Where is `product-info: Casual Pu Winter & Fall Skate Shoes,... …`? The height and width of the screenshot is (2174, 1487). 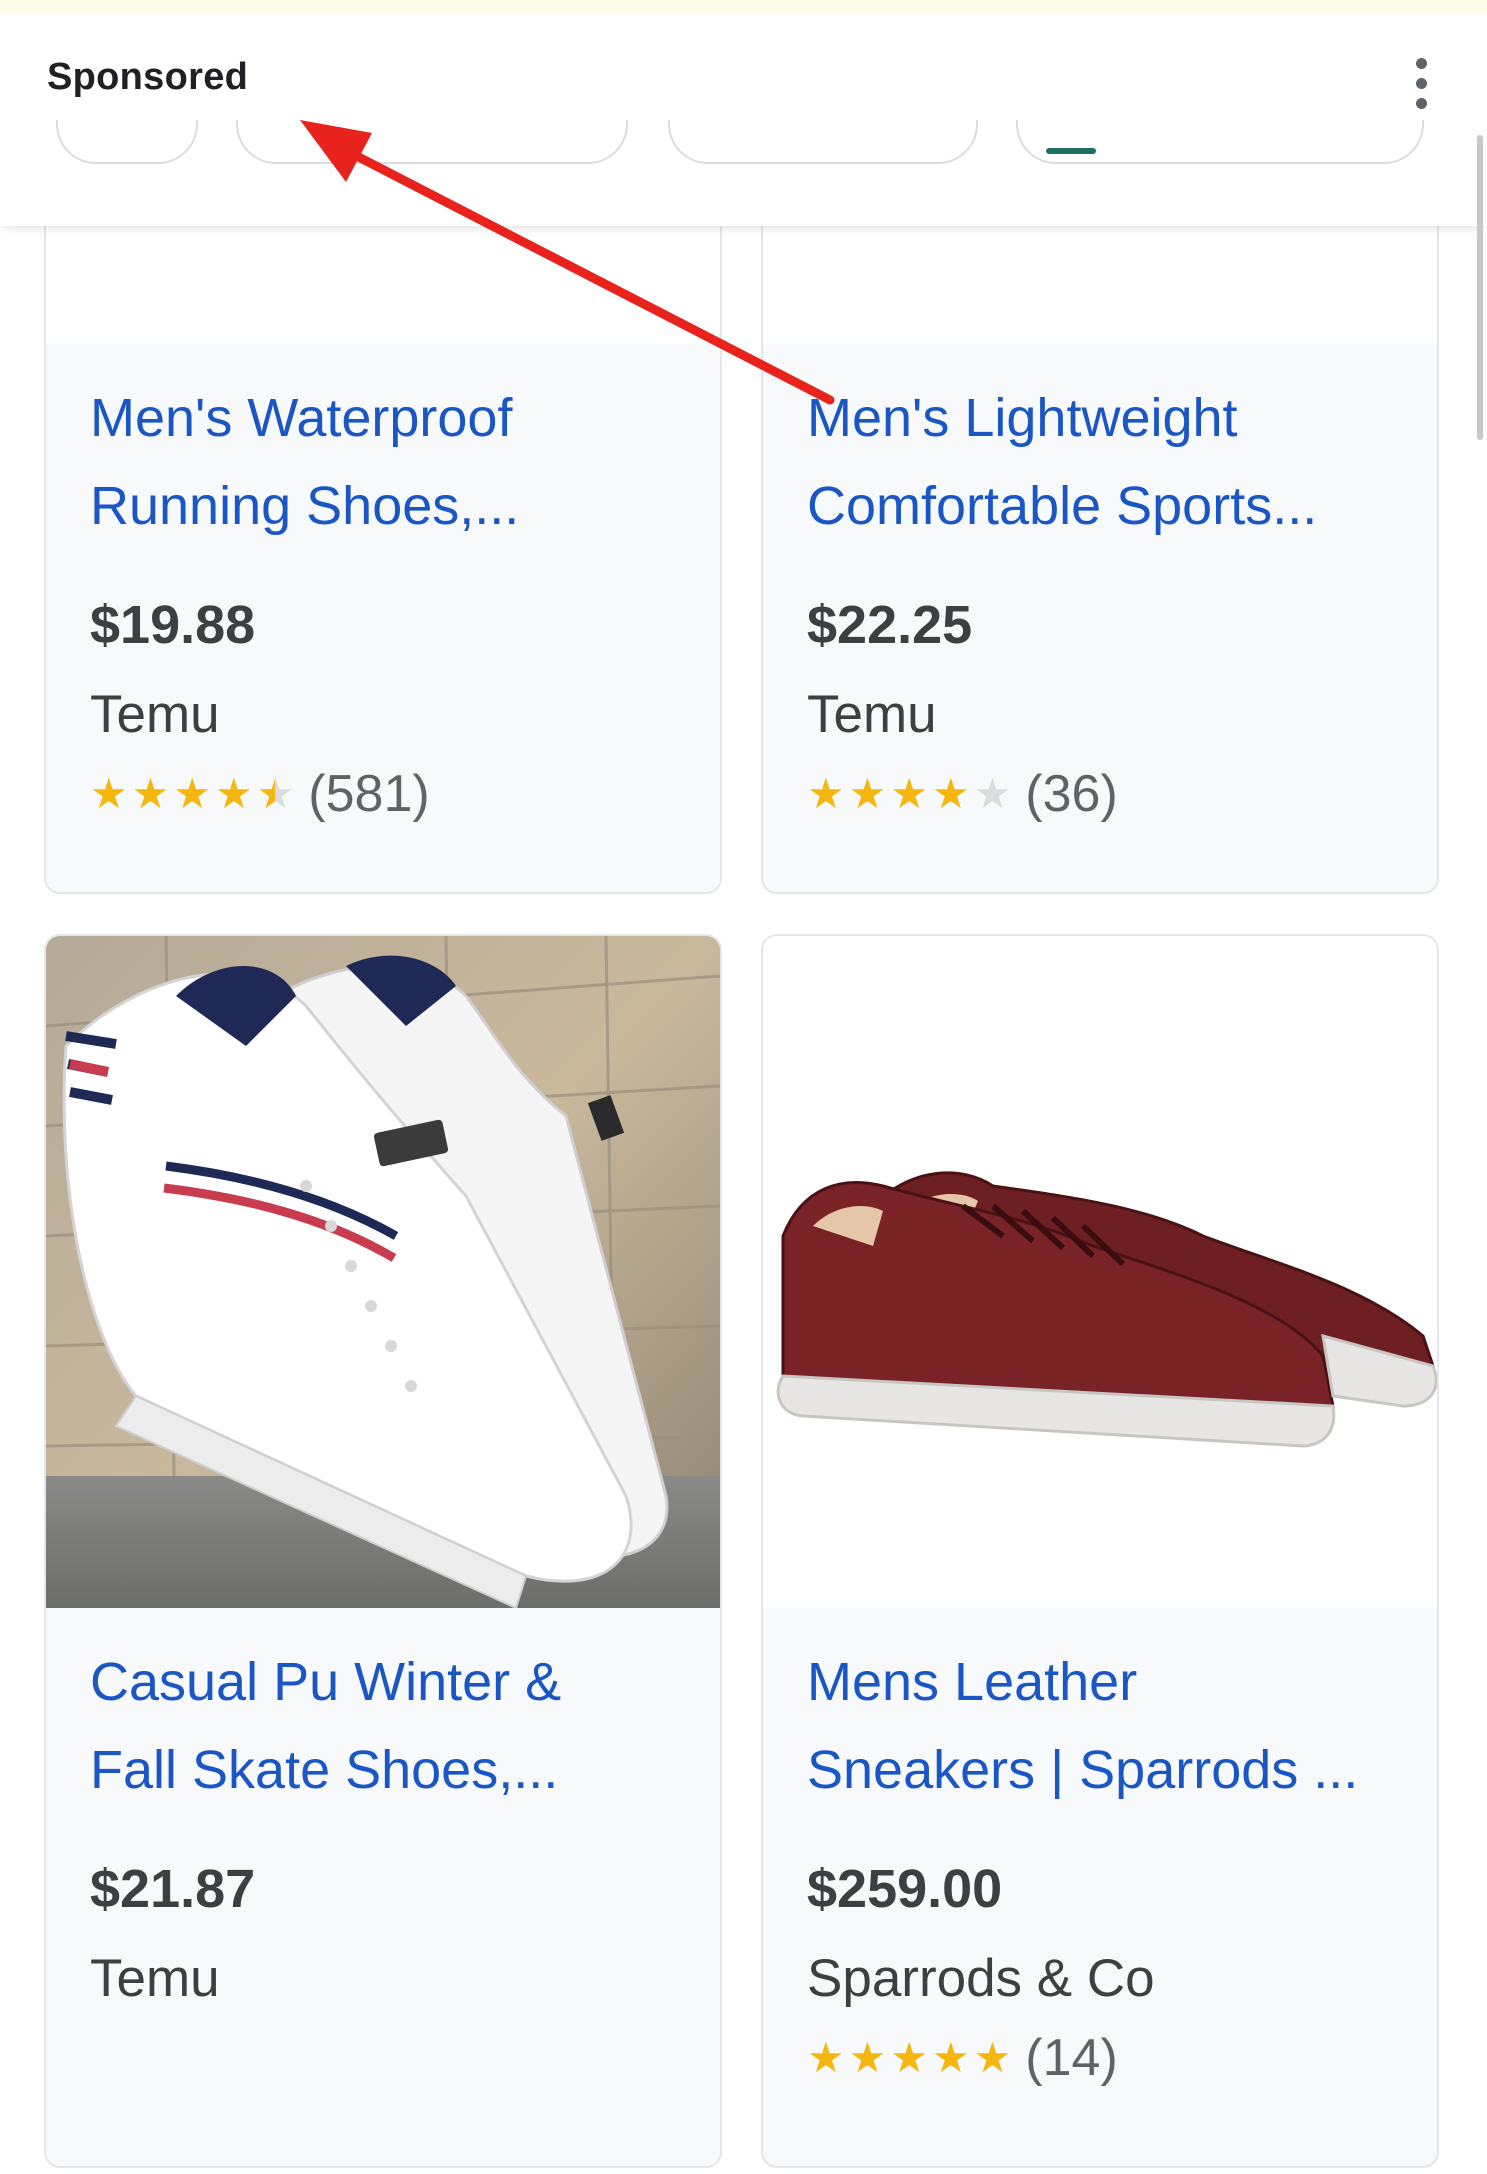
product-info: Casual Pu Winter & Fall Skate Shoes,... … is located at coordinates (383, 1887).